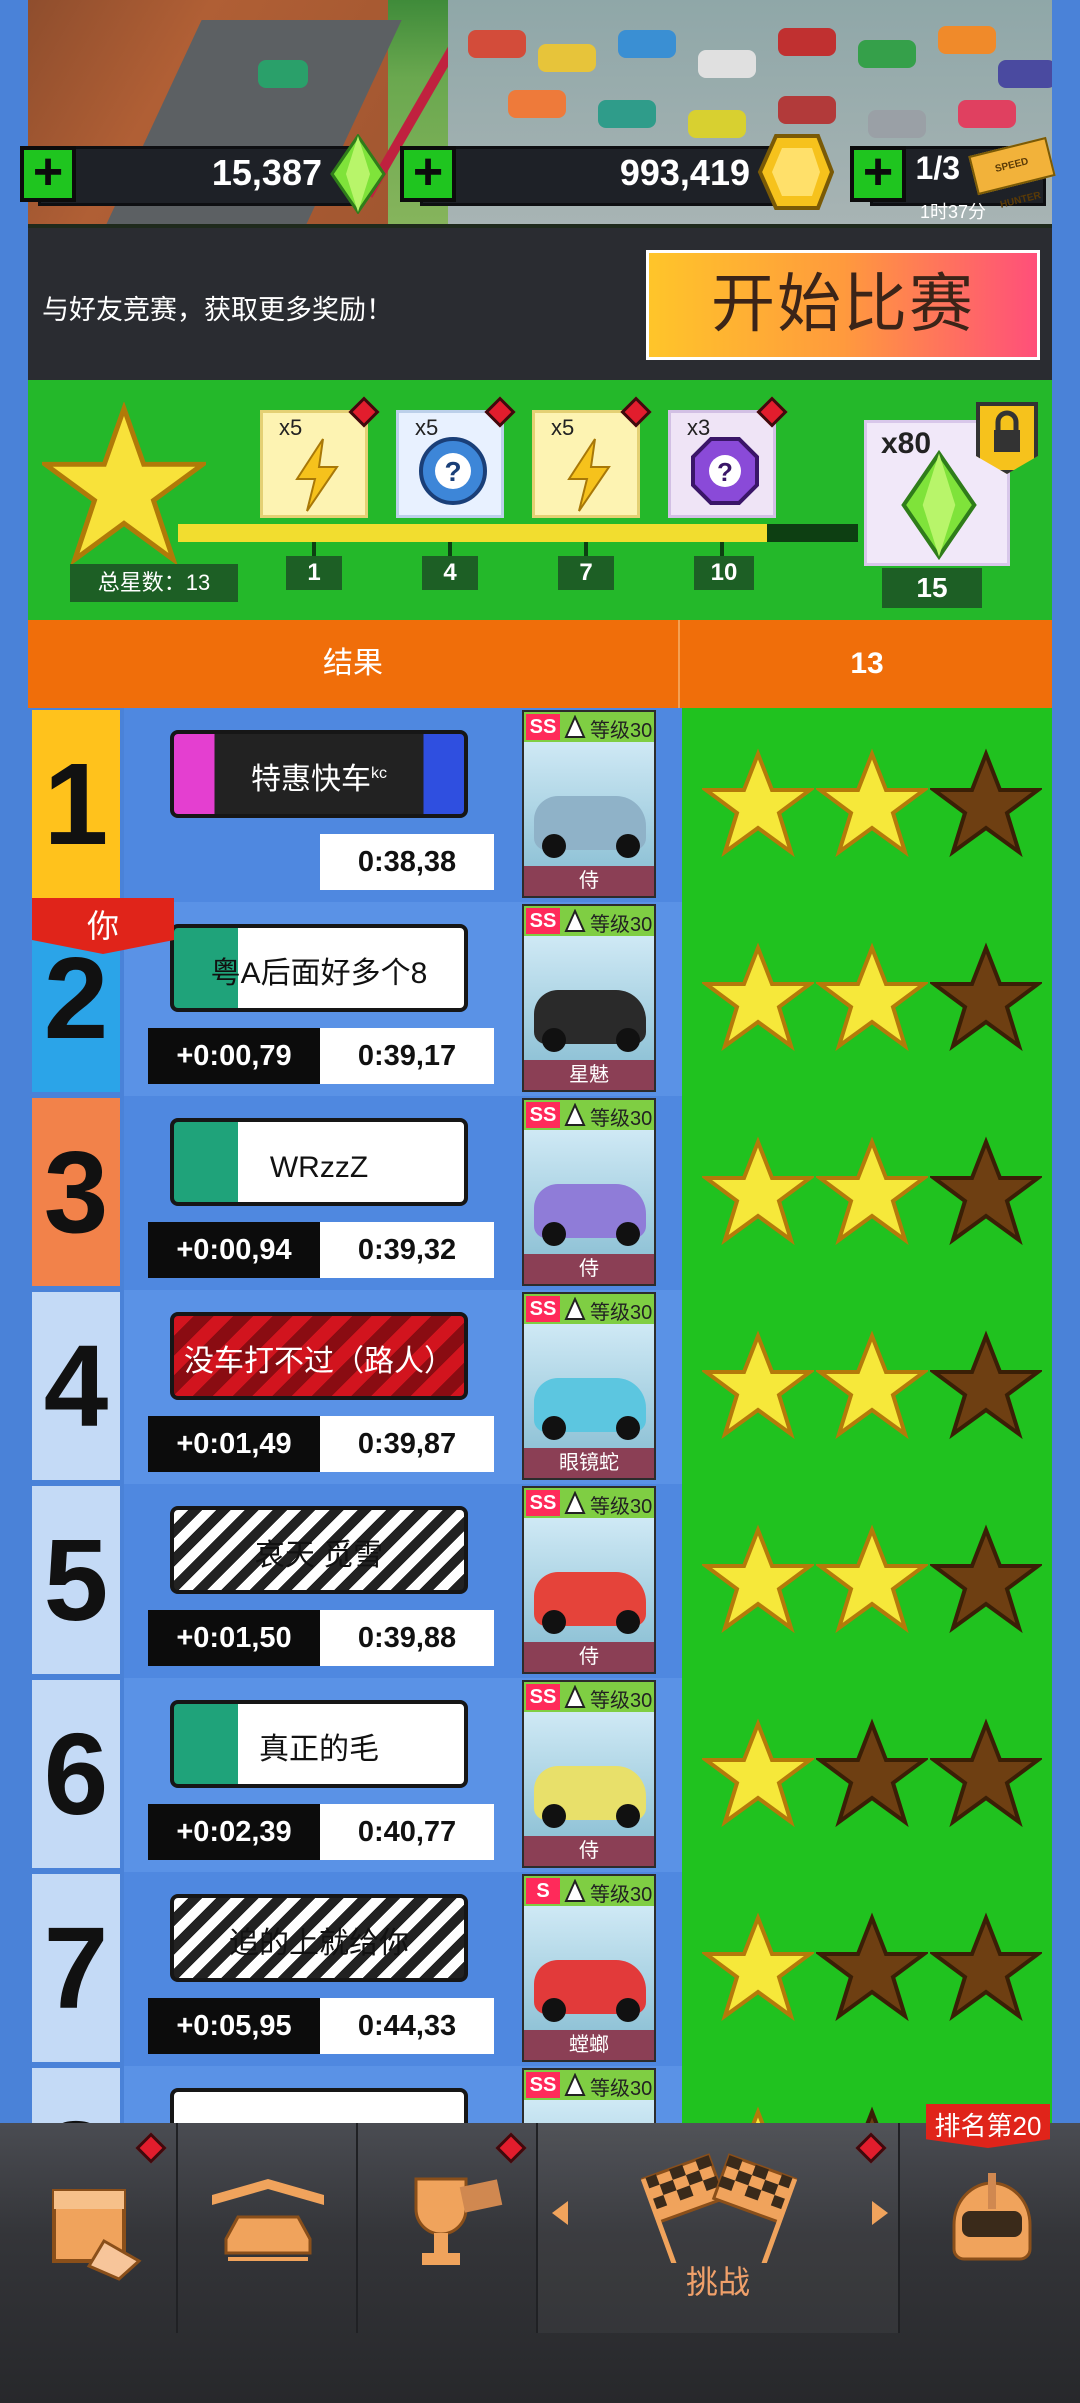  What do you see at coordinates (48, 174) in the screenshot?
I see `add-gems-button: +` at bounding box center [48, 174].